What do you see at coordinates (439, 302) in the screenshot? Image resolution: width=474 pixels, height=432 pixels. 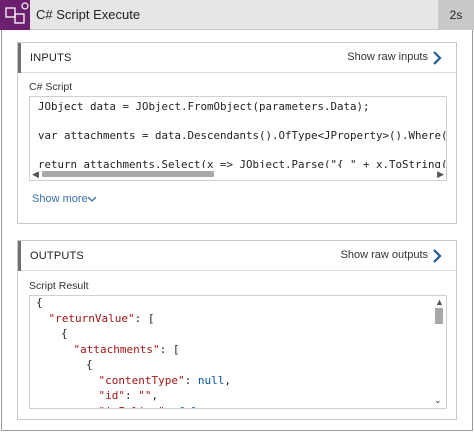 I see `scroll-up-icon: ▲` at bounding box center [439, 302].